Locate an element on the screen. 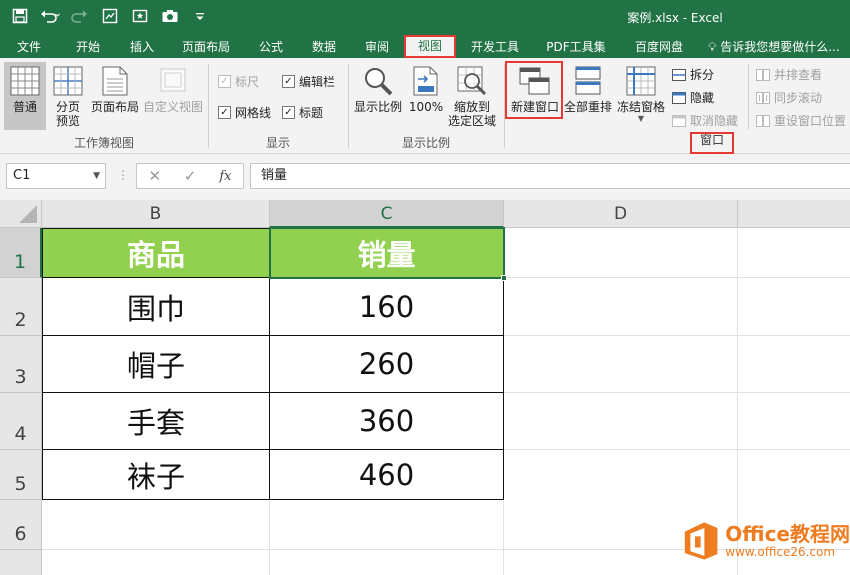 The image size is (850, 575). zoom-100-button: 100% is located at coordinates (426, 89).